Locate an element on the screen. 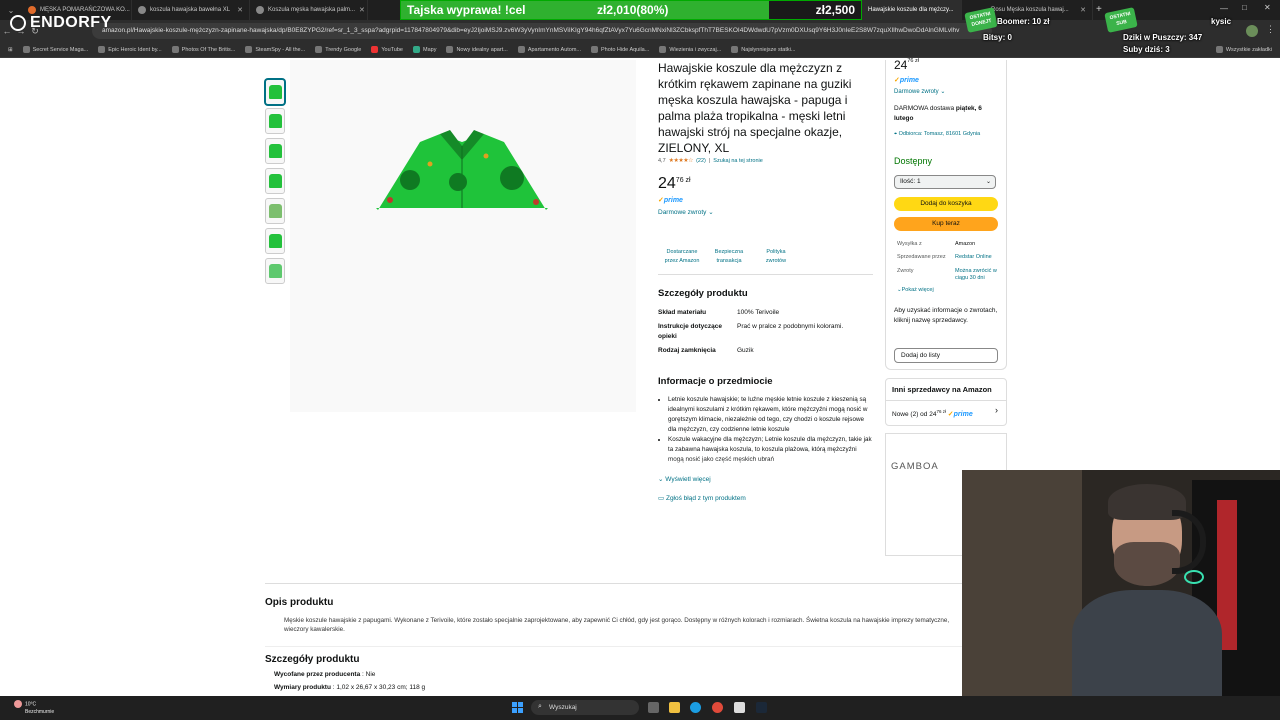  reviews-link: (22) is located at coordinates (701, 161).